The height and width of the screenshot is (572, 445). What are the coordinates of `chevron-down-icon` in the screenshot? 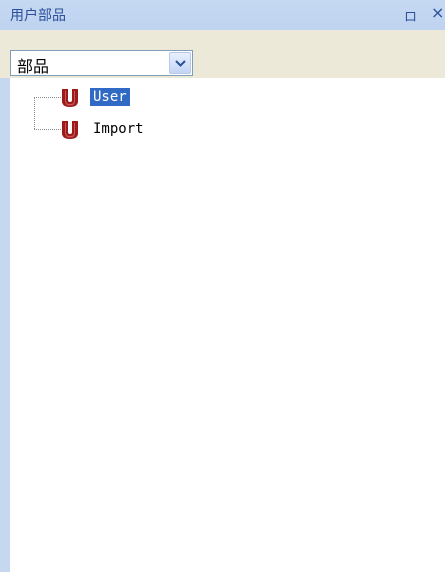 It's located at (180, 63).